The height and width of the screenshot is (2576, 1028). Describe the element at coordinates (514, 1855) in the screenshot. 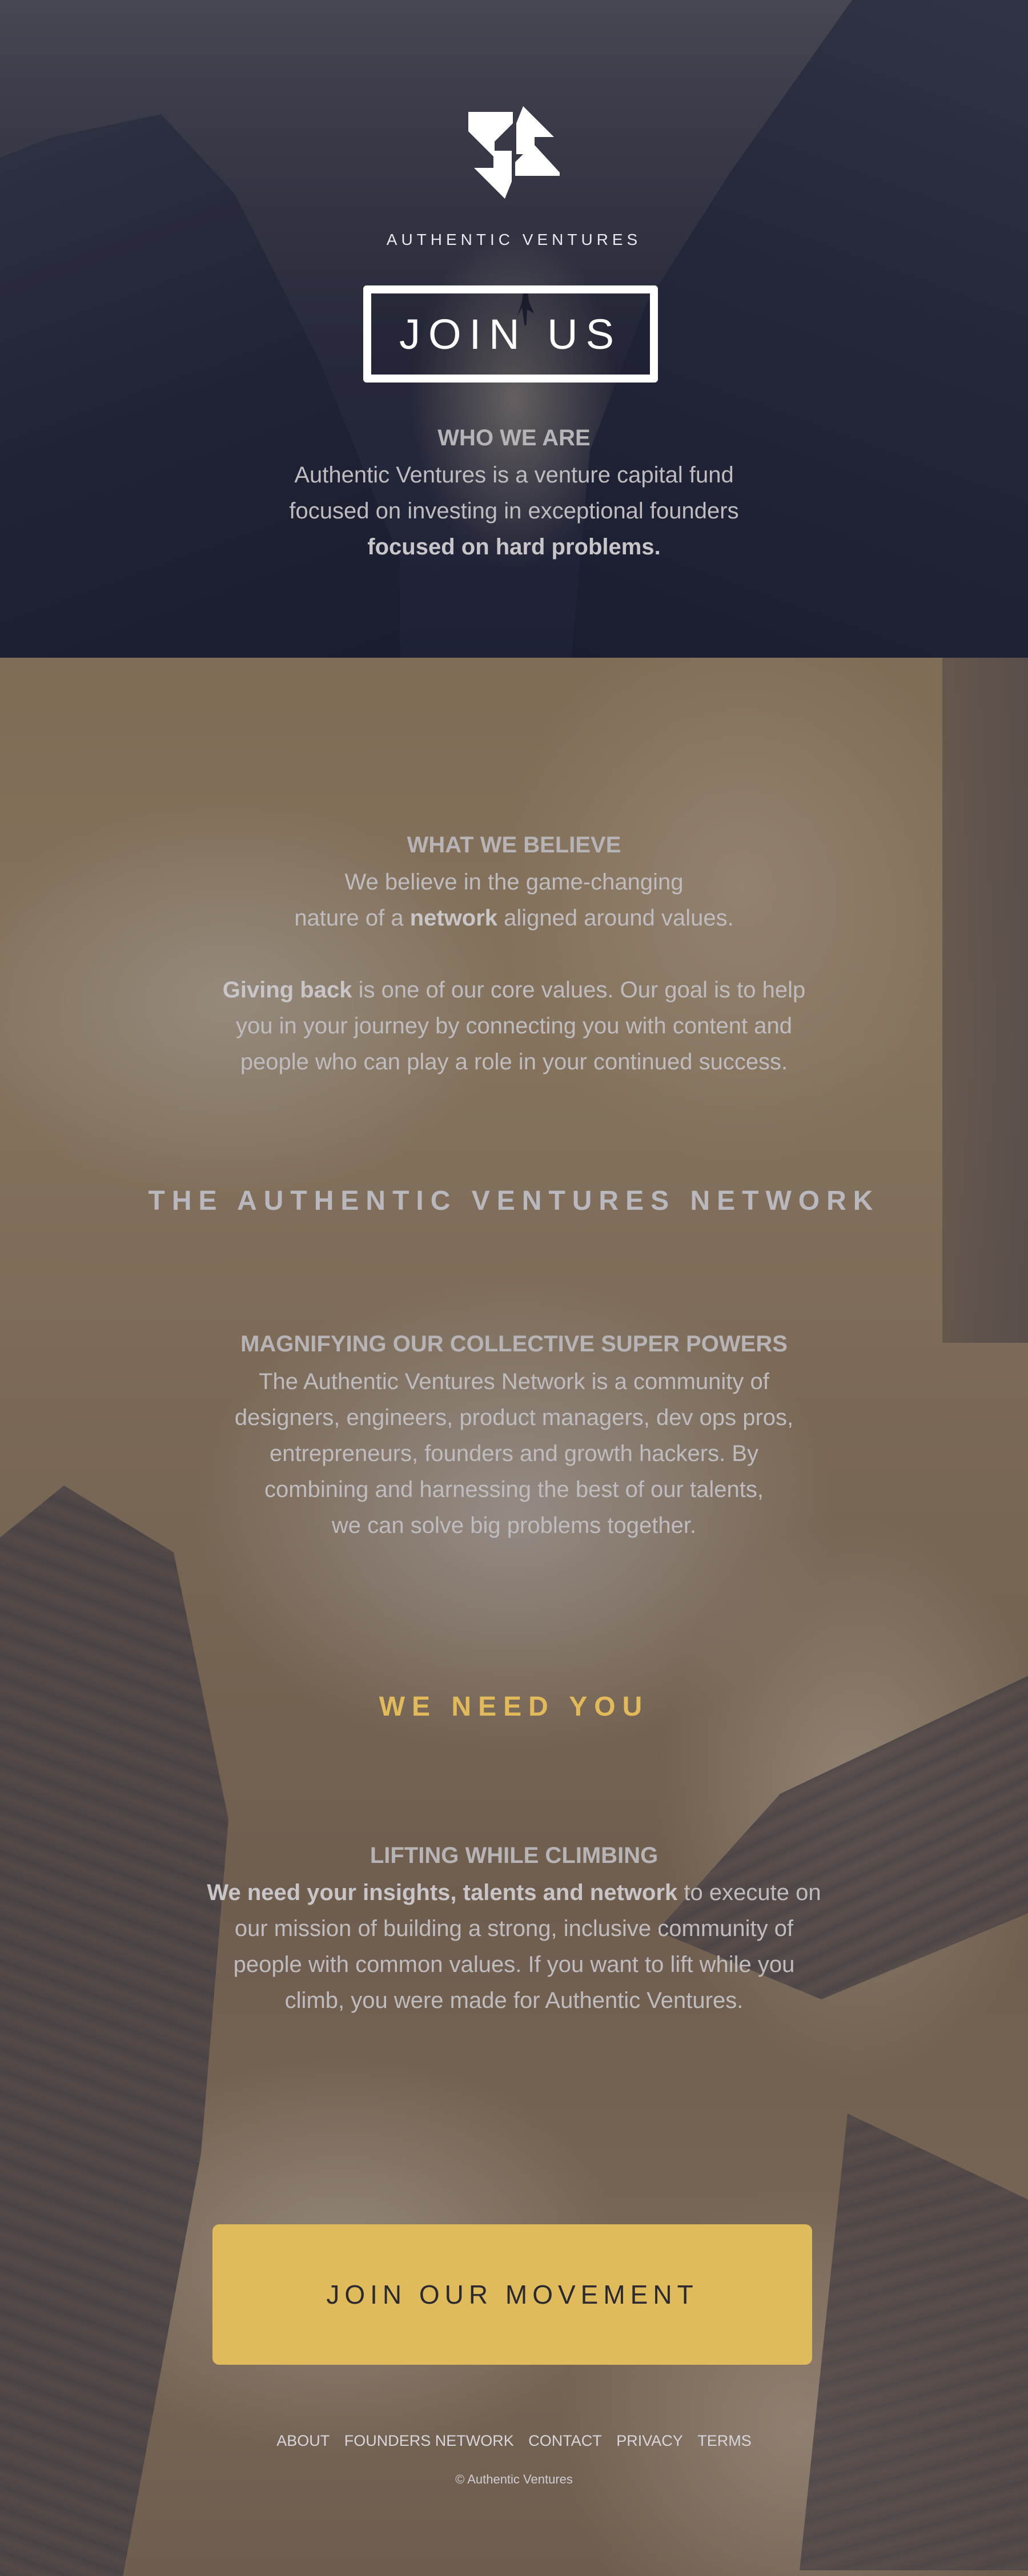

I see `lifting-subtitle: LIFTING WHILE CLIMBING` at that location.